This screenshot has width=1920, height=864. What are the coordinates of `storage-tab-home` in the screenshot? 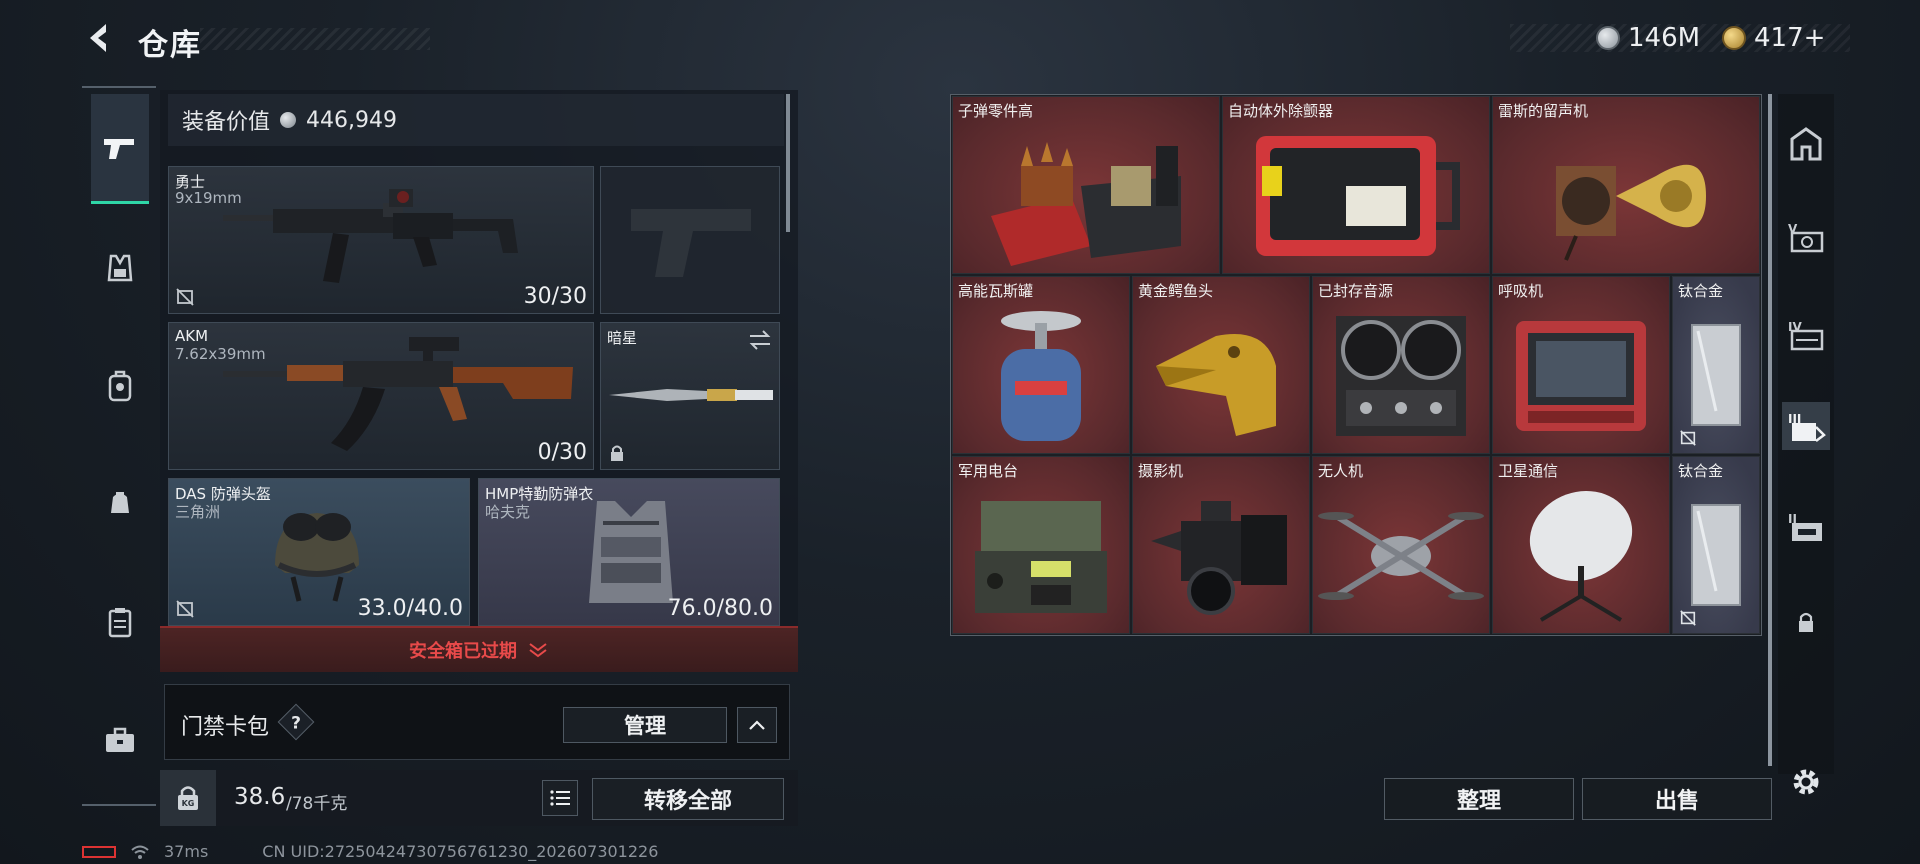 It's located at (1806, 144).